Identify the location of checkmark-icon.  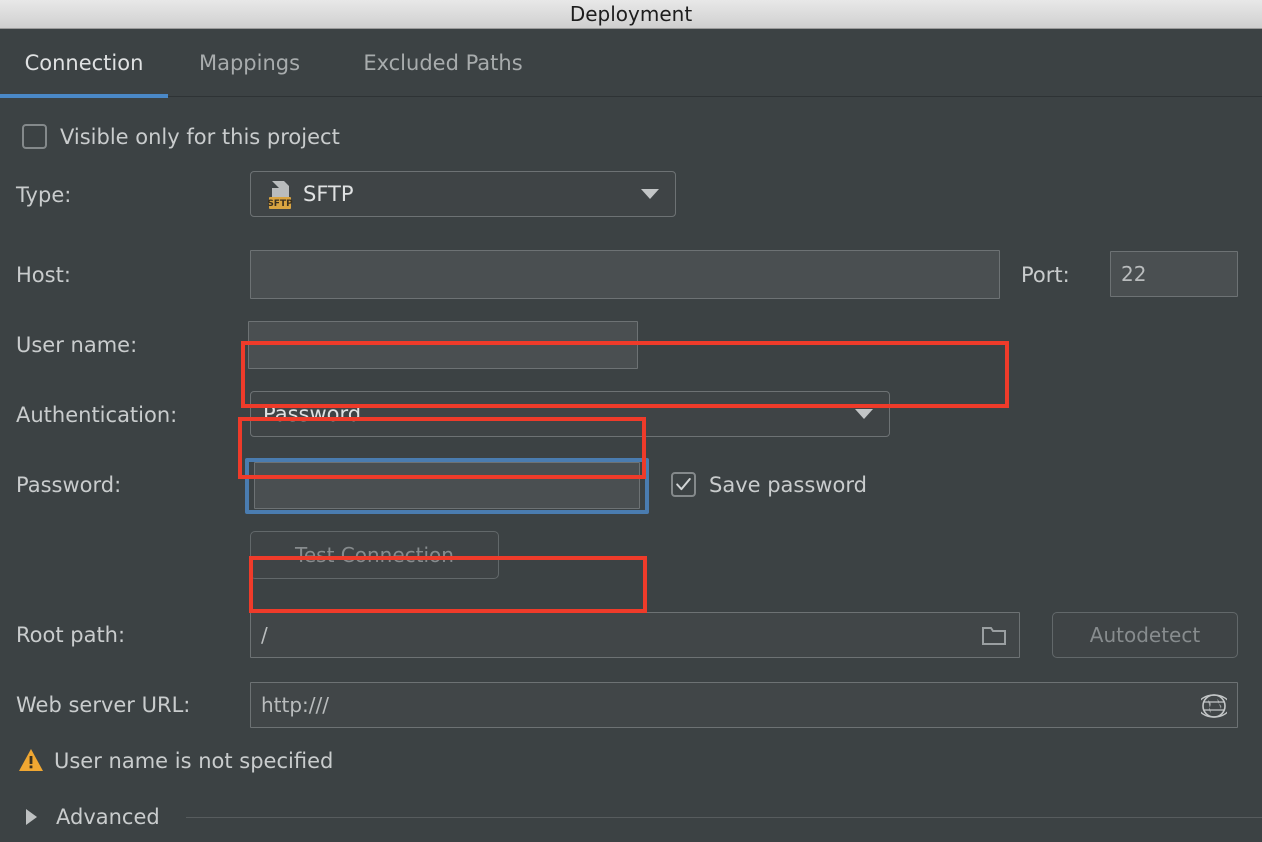
(683, 484).